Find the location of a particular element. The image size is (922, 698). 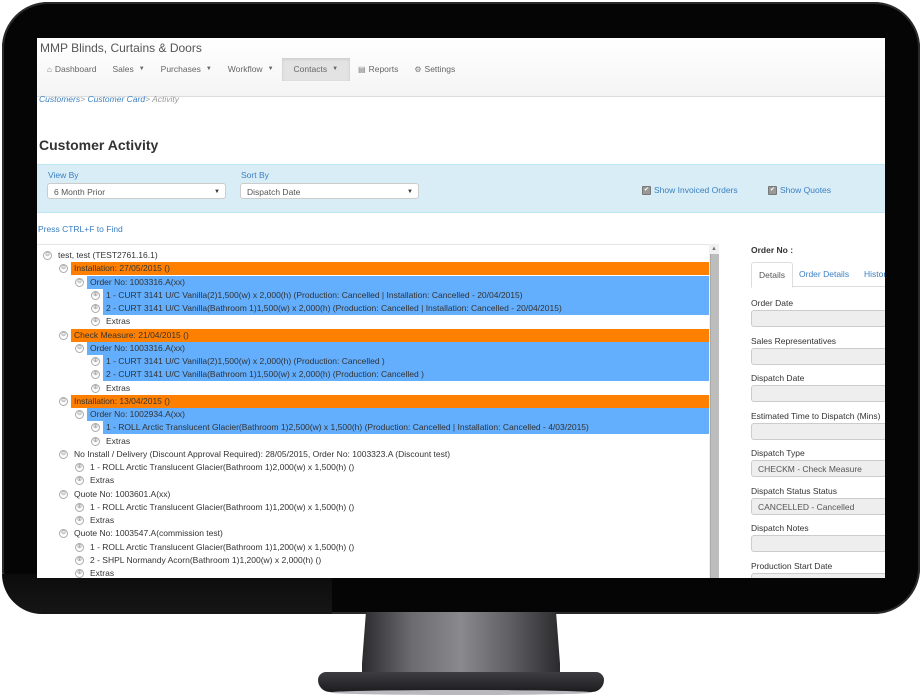

tree-row-text: Installation: 27/05/2015 () is located at coordinates (122, 268).